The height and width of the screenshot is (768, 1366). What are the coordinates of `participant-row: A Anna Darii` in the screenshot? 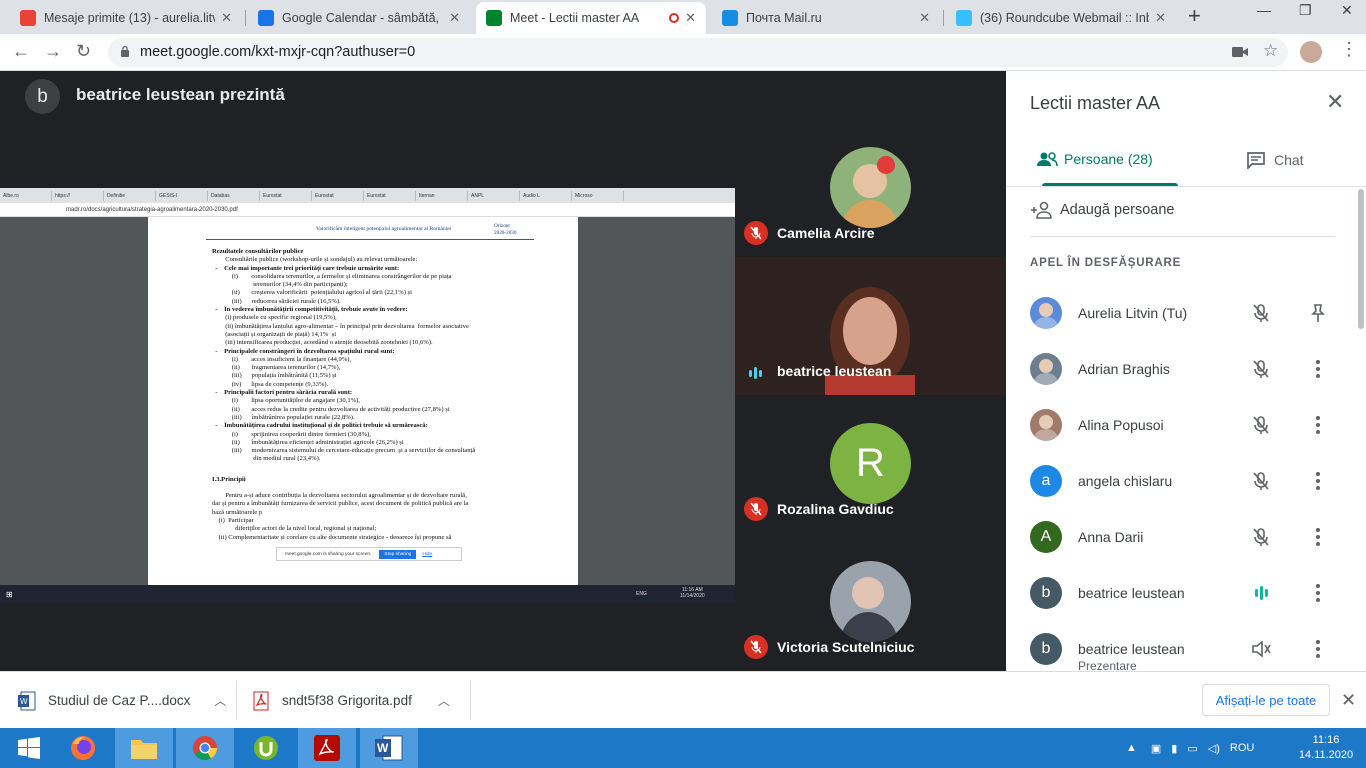 It's located at (1190, 545).